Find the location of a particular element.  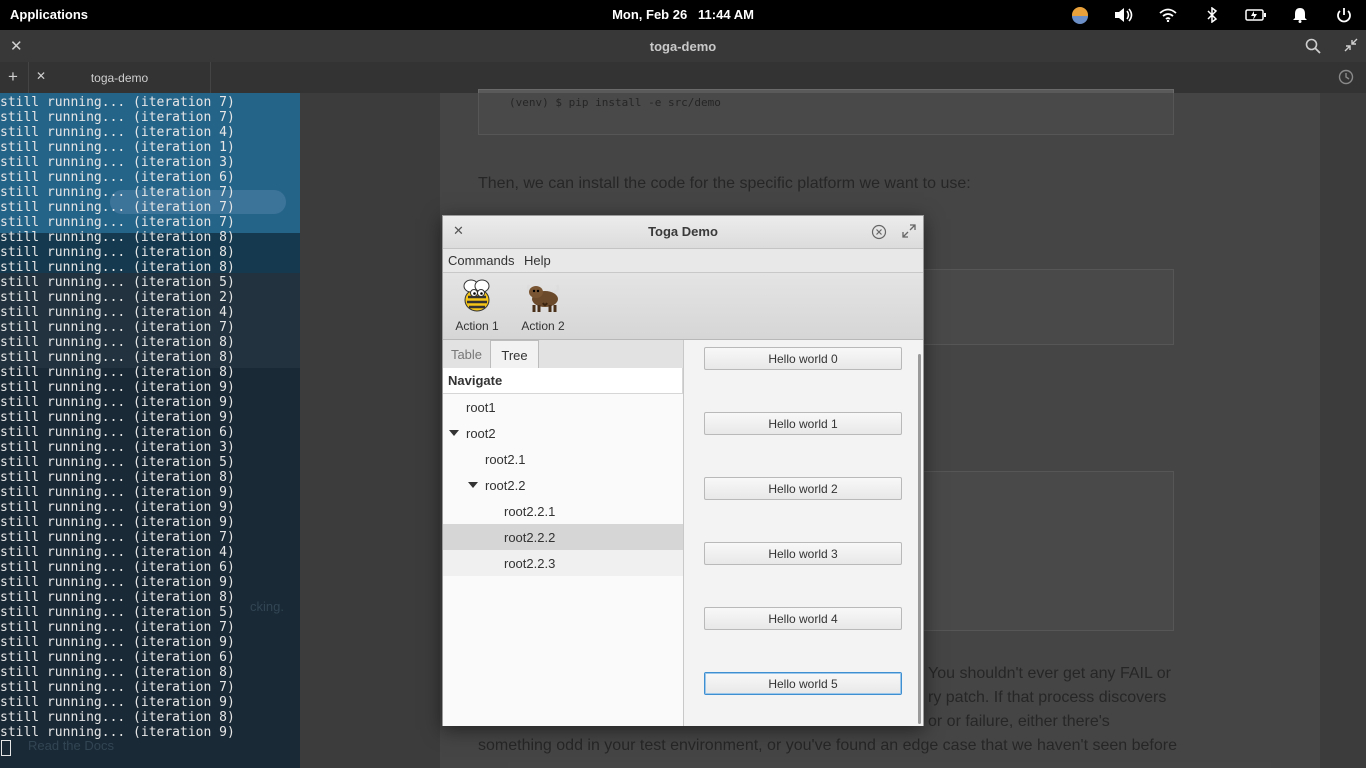

notifications-icon is located at coordinates (1300, 15).